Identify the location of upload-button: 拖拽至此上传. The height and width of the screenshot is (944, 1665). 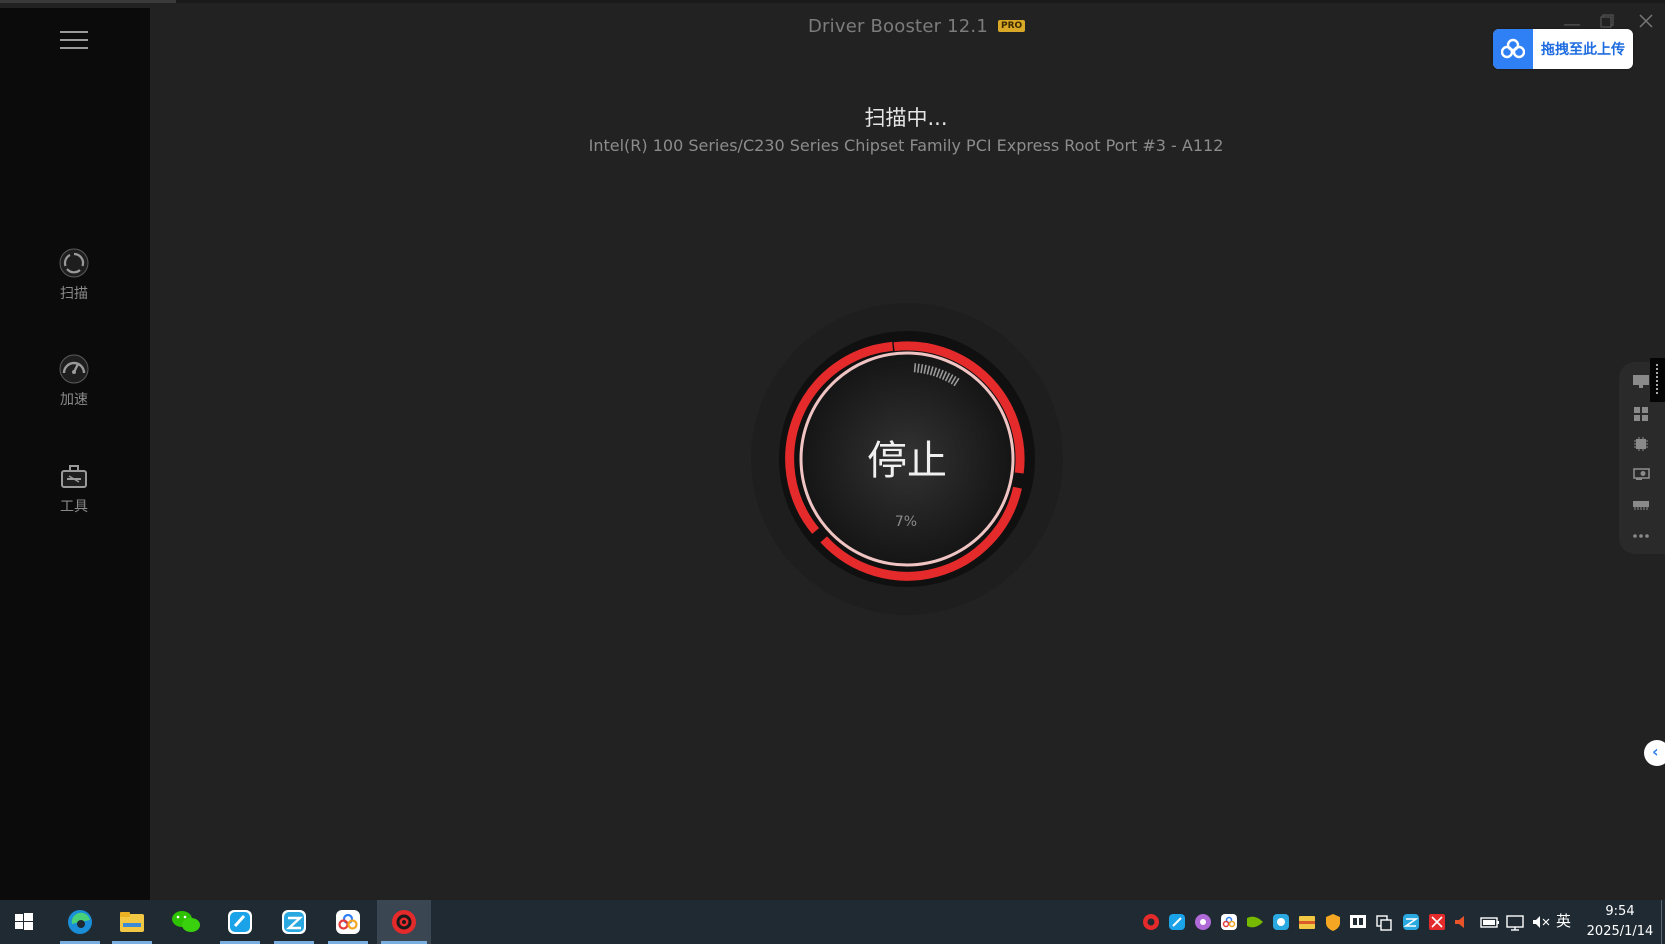
(1563, 49).